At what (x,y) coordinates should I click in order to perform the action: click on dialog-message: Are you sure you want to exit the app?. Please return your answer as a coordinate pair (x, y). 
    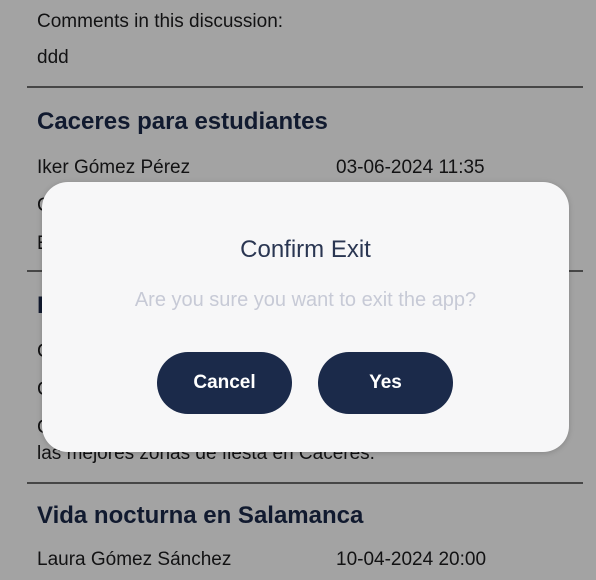
    Looking at the image, I should click on (305, 300).